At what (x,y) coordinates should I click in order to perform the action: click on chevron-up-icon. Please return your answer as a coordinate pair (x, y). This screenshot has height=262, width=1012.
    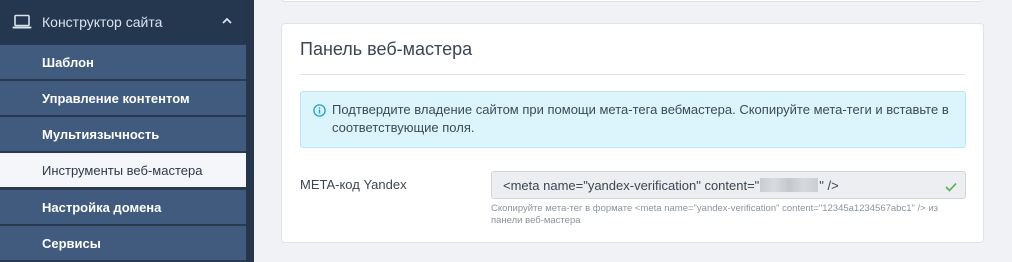
    Looking at the image, I should click on (227, 21).